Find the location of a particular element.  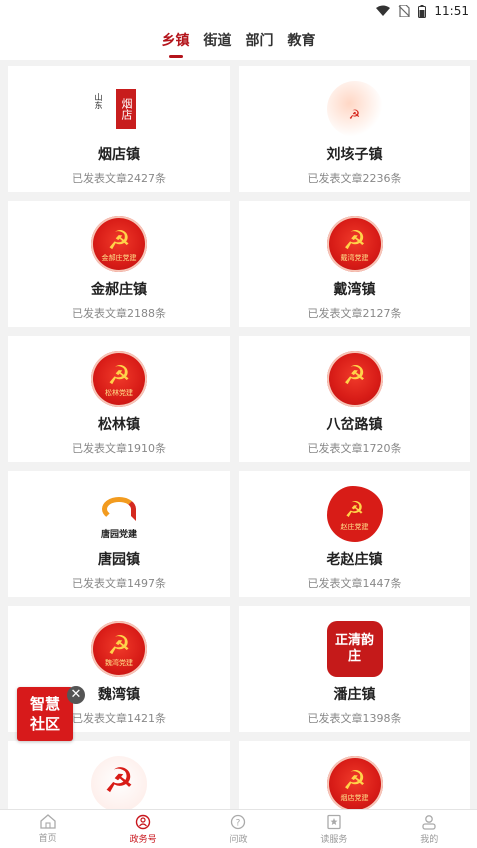

service-icon is located at coordinates (334, 822).